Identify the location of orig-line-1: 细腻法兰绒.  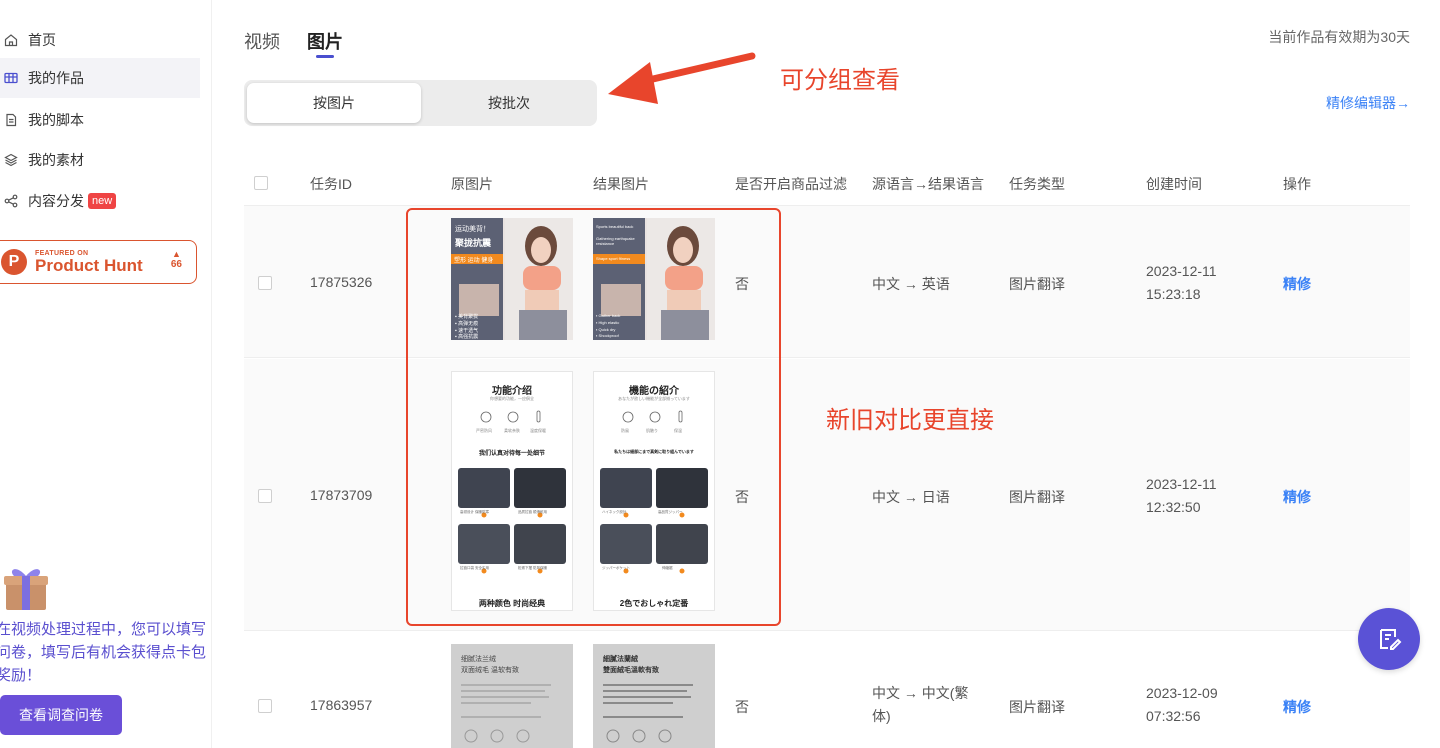
(478, 659).